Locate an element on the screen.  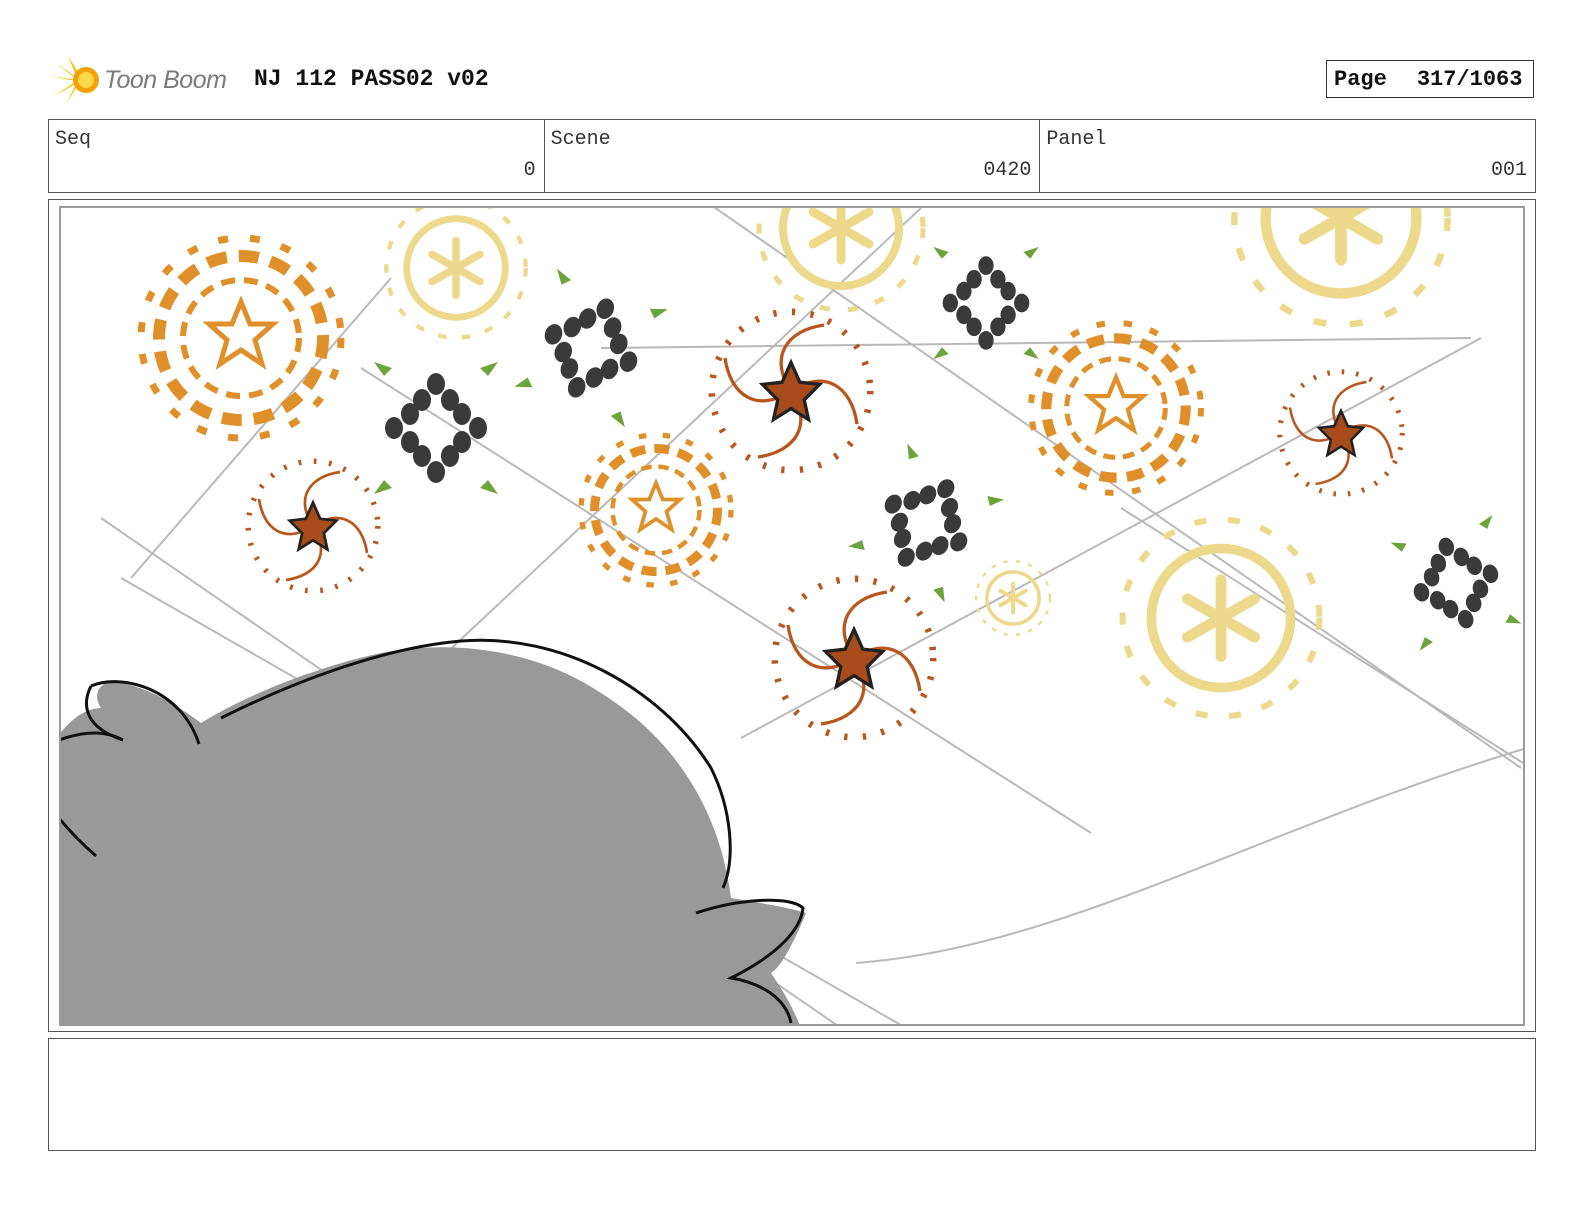
scene-value: 0420 is located at coordinates (1007, 170).